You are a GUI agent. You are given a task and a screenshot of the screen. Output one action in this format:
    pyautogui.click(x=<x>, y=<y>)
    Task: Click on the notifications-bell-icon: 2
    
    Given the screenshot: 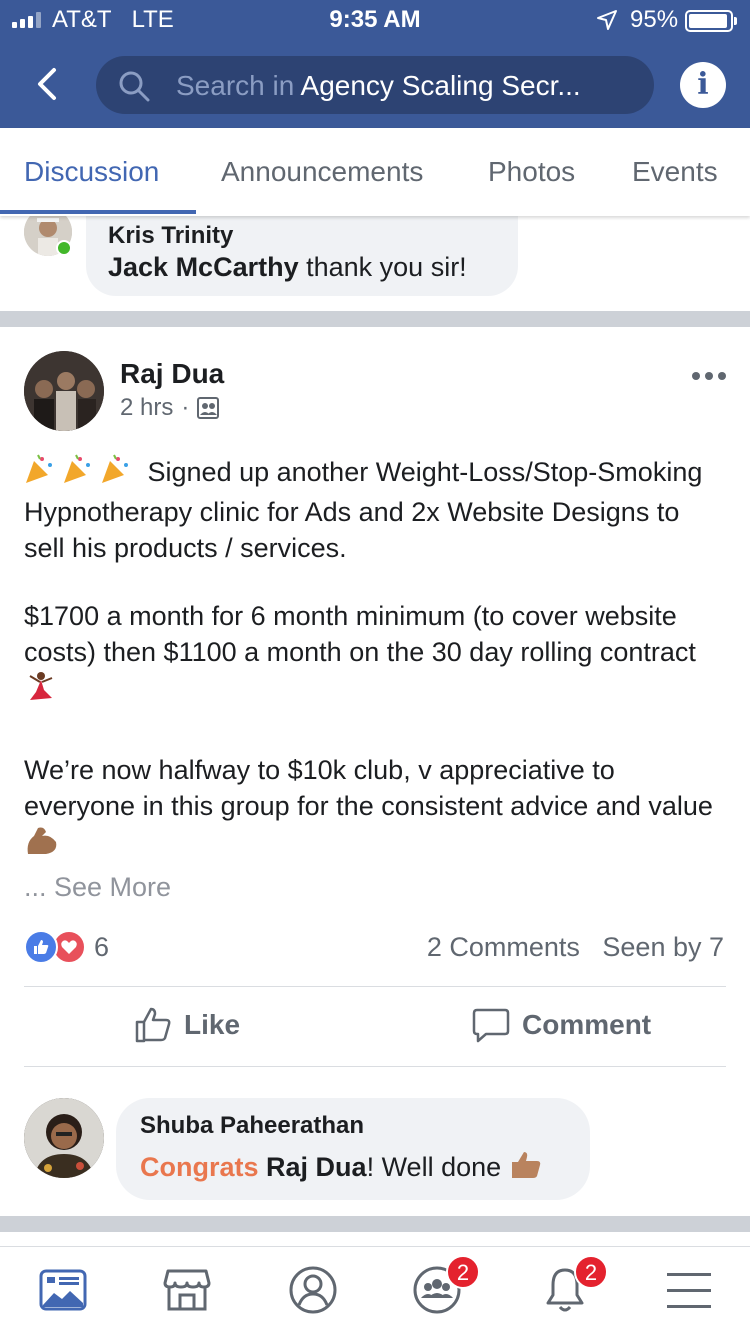 What is the action you would take?
    pyautogui.click(x=574, y=1285)
    